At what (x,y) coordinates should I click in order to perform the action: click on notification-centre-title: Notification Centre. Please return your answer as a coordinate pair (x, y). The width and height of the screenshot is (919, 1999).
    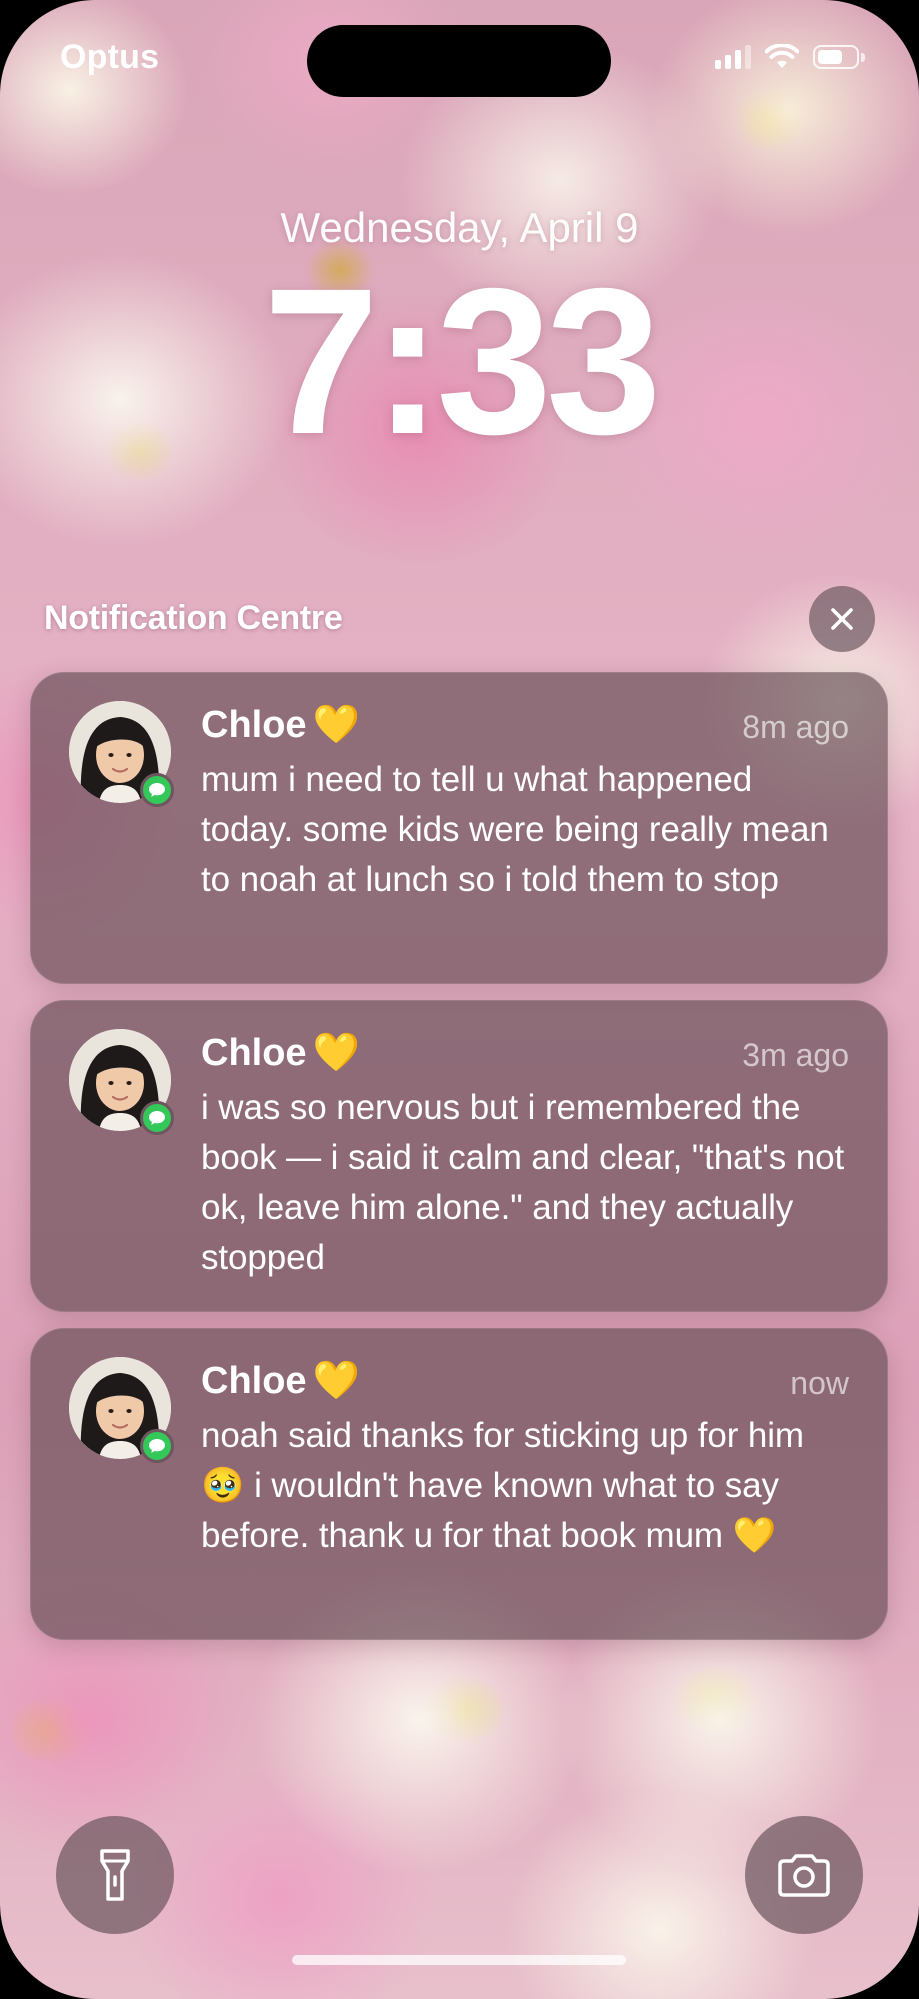
    Looking at the image, I should click on (193, 618).